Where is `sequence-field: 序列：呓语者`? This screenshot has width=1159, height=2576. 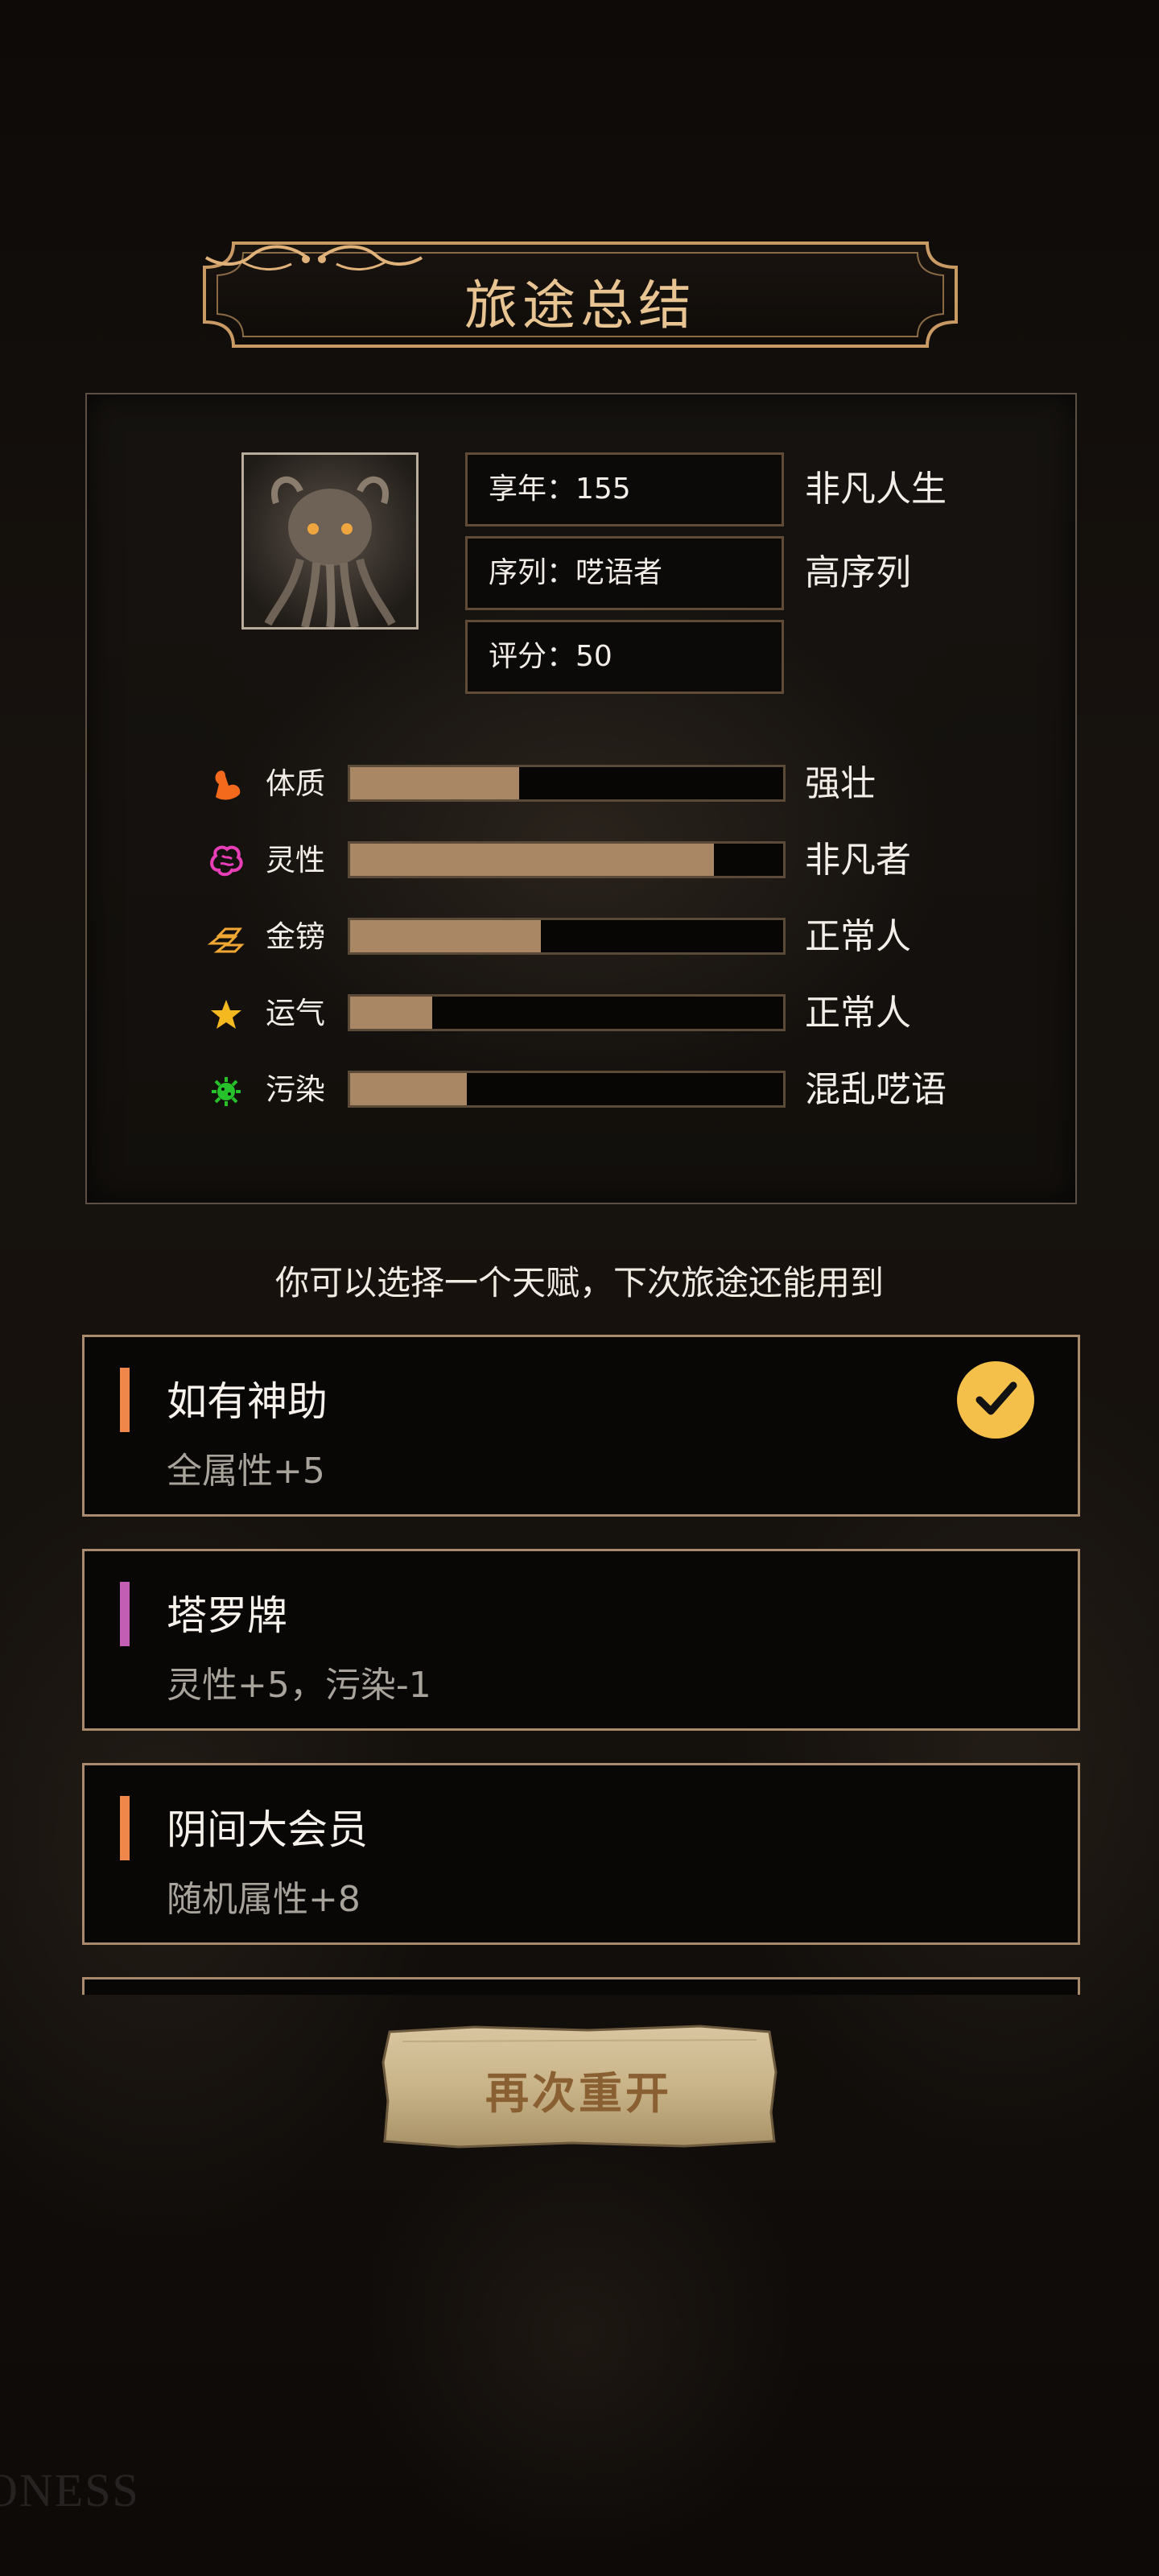 sequence-field: 序列：呓语者 is located at coordinates (624, 573).